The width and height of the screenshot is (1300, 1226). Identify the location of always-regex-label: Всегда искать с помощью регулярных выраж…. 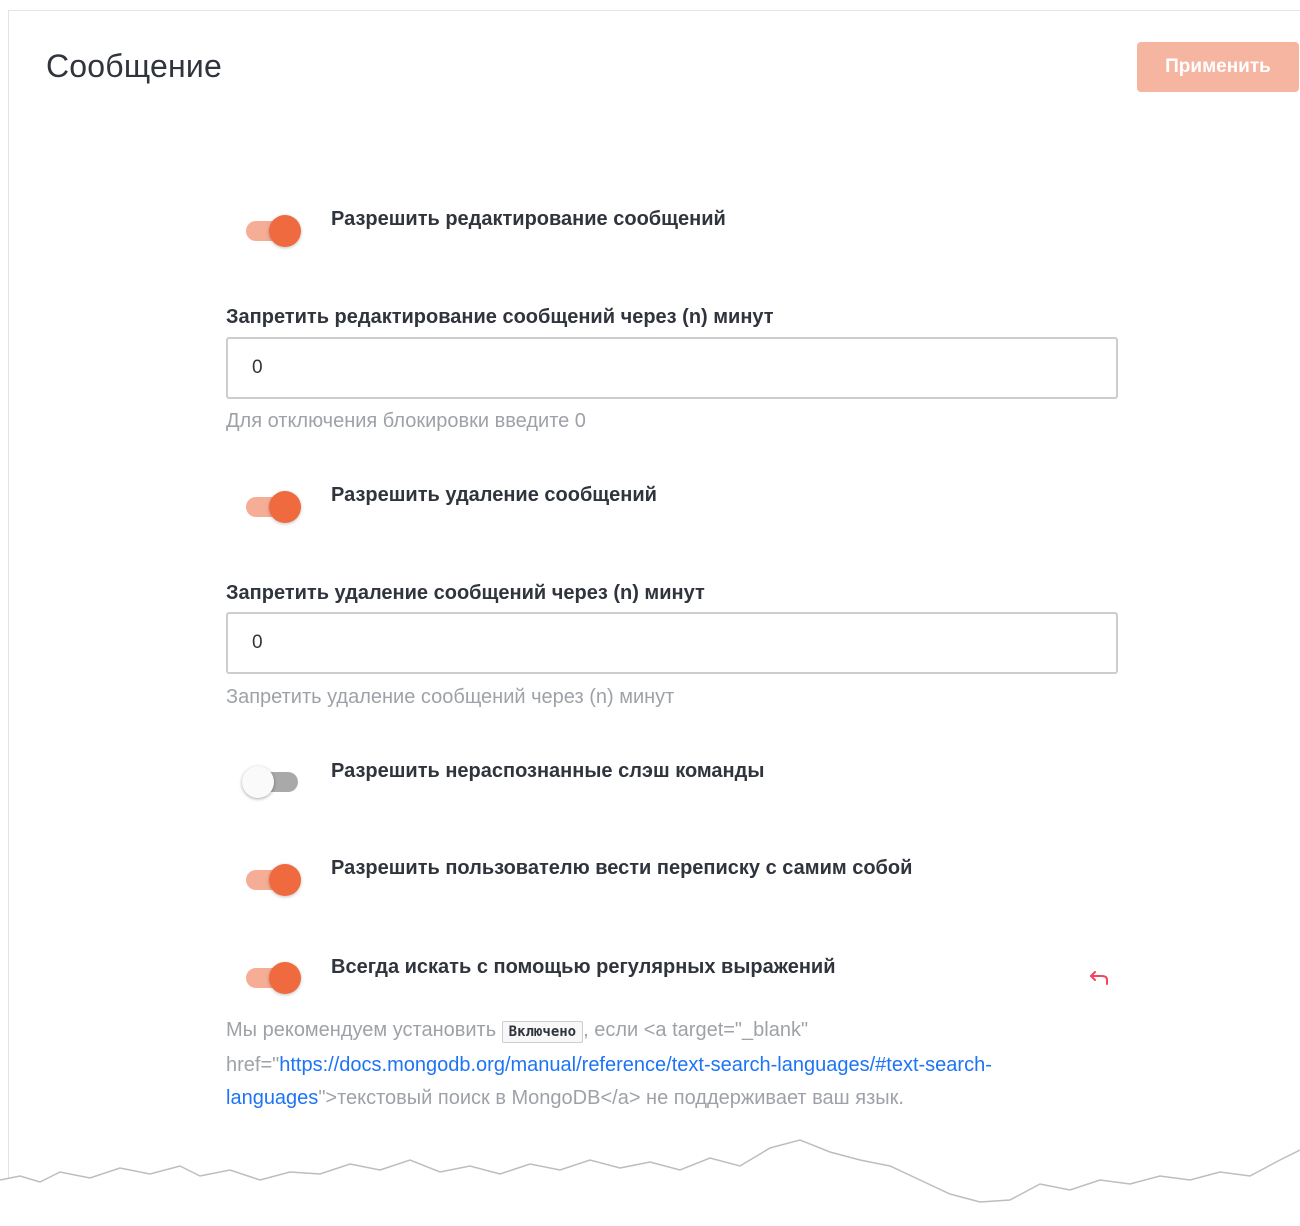
(583, 967).